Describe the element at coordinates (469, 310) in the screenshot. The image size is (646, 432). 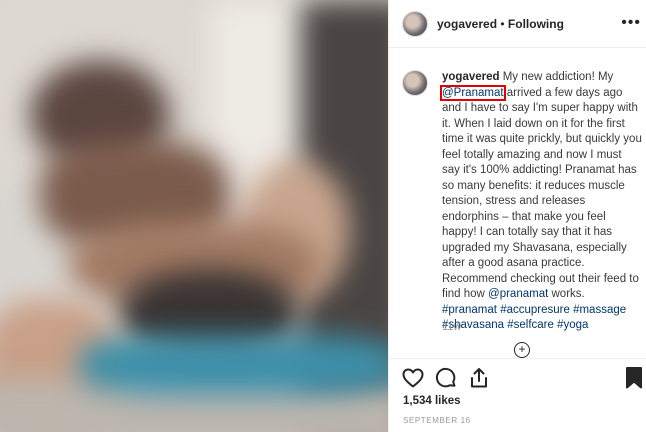
I see `hashtag-link: #pranamat` at that location.